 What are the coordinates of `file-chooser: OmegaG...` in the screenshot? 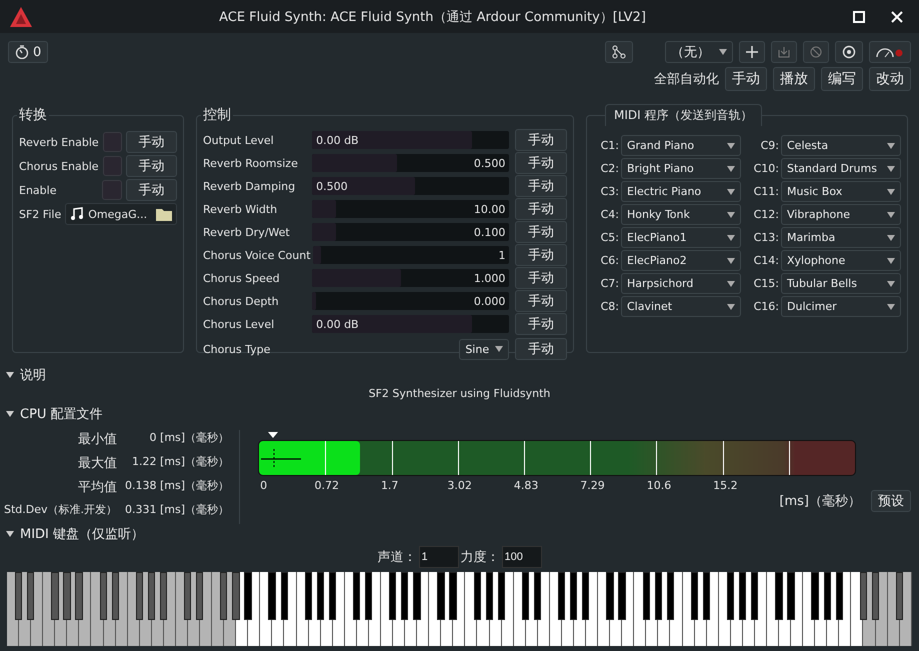 It's located at (121, 214).